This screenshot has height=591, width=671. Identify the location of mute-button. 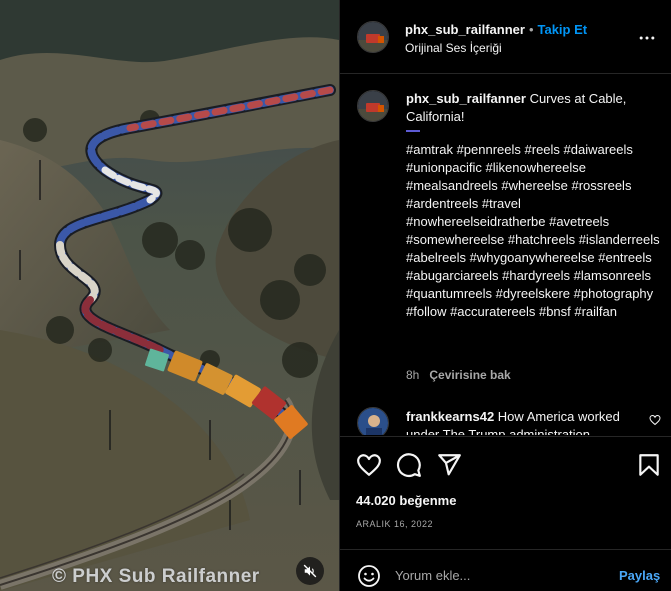
(310, 571).